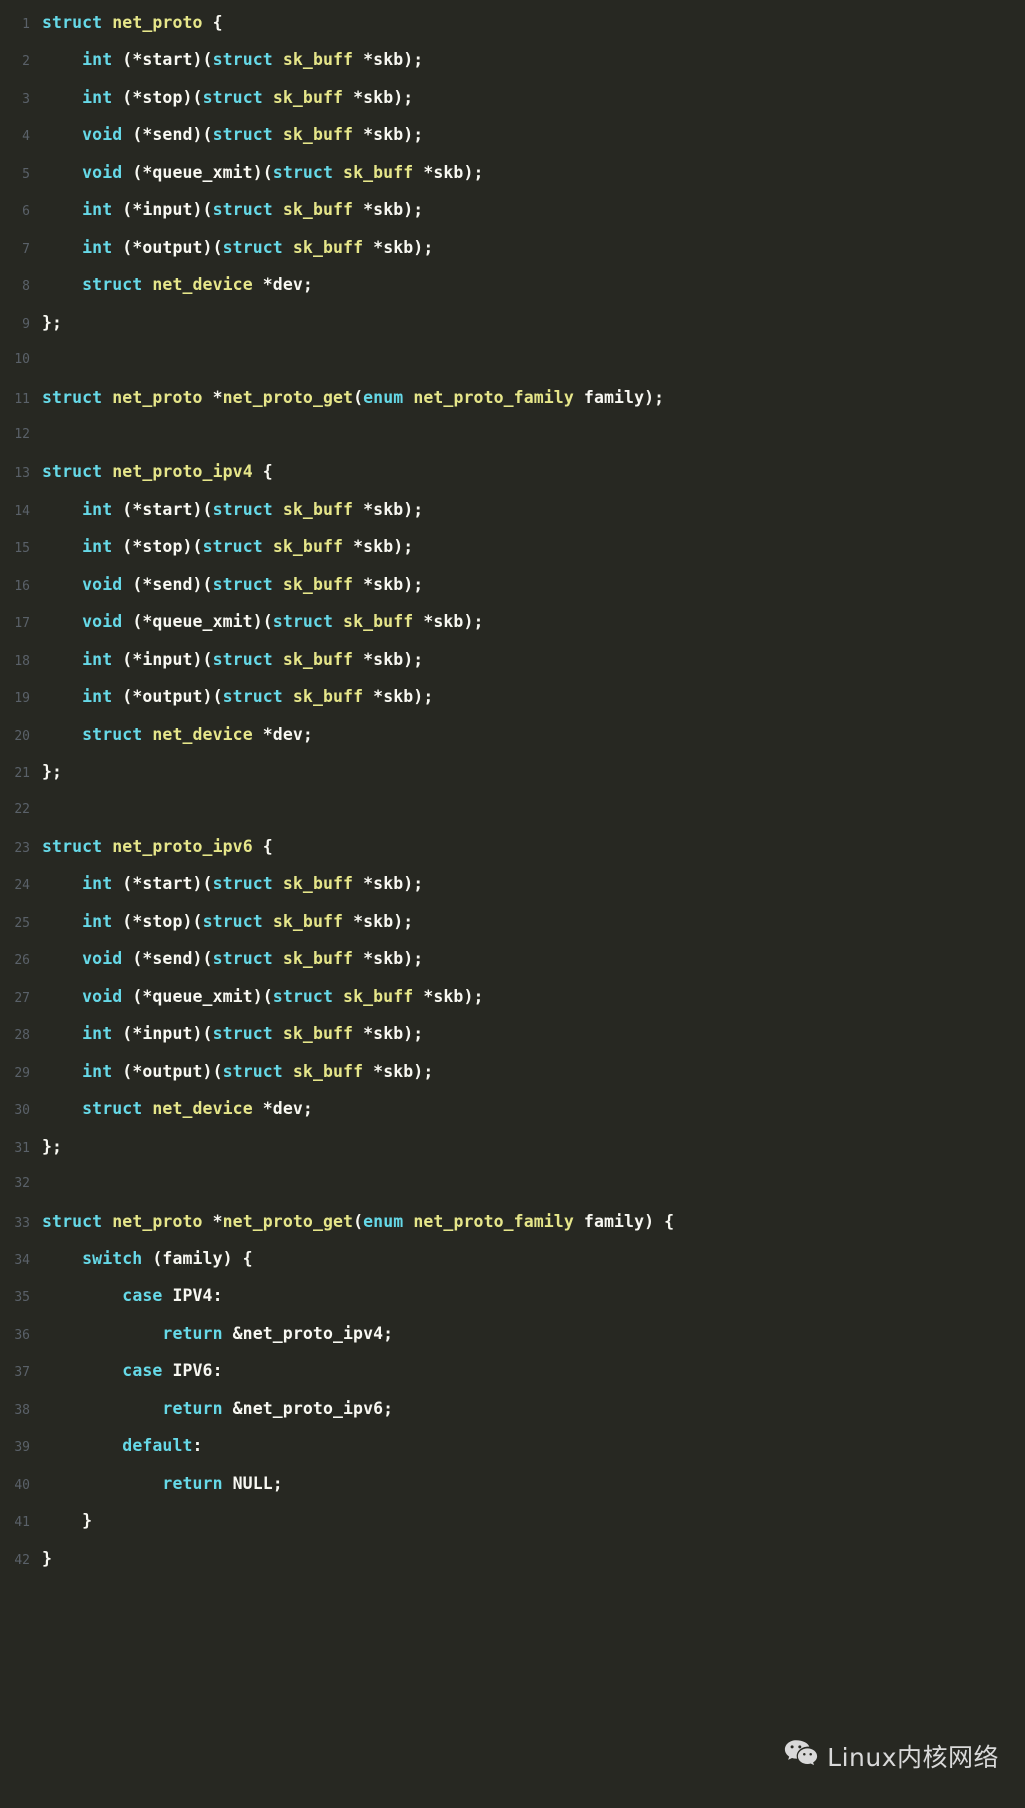 The width and height of the screenshot is (1025, 1808). I want to click on code-token: {, so click(262, 846).